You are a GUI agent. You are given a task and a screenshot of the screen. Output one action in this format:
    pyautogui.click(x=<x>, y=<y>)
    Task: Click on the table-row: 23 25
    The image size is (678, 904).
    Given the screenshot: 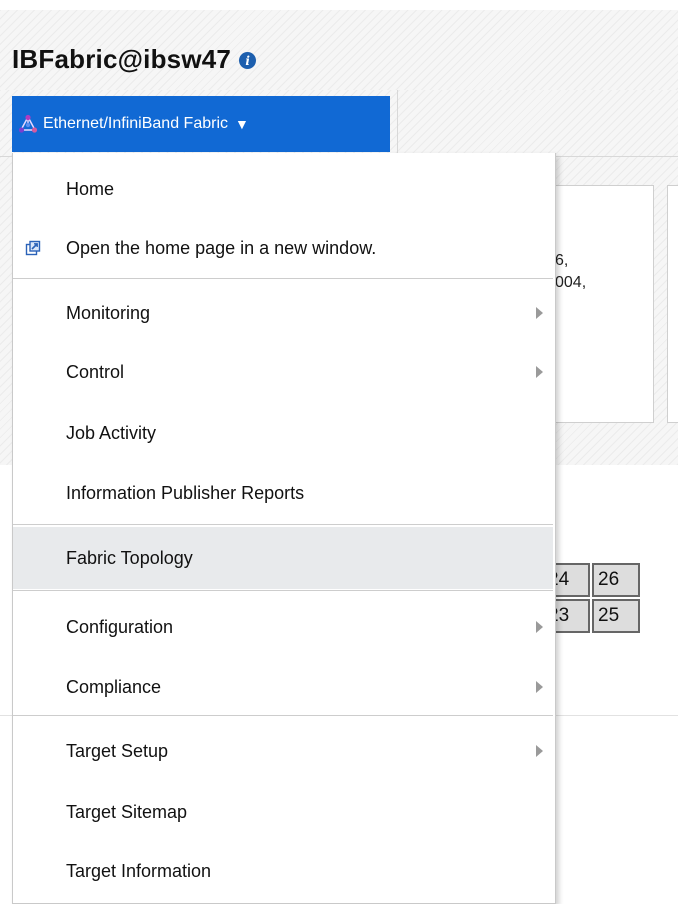 What is the action you would take?
    pyautogui.click(x=591, y=616)
    